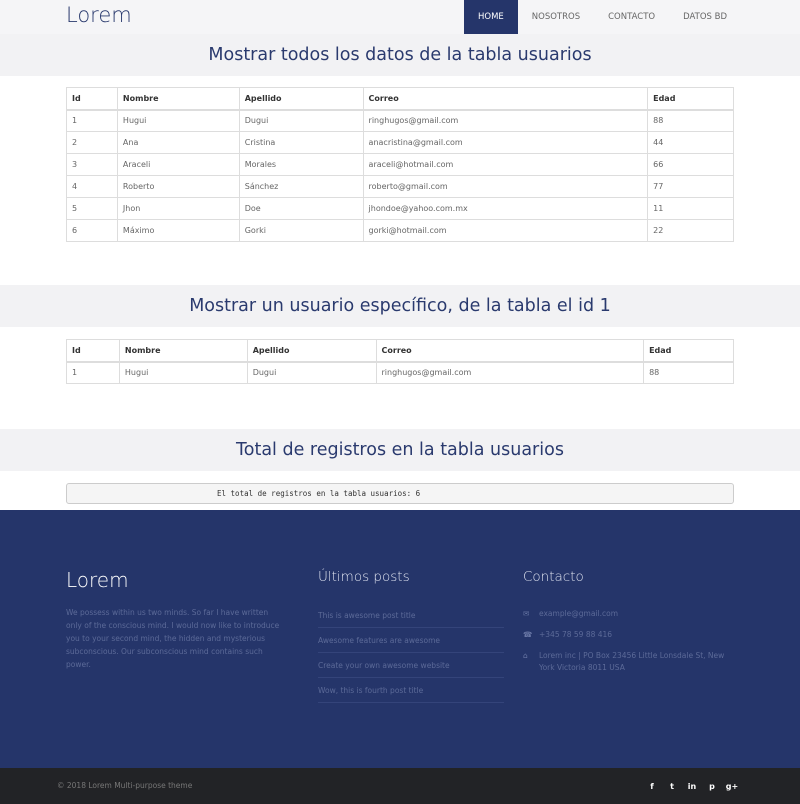 This screenshot has width=800, height=804. Describe the element at coordinates (301, 208) in the screenshot. I see `cell-apellido: Doe` at that location.